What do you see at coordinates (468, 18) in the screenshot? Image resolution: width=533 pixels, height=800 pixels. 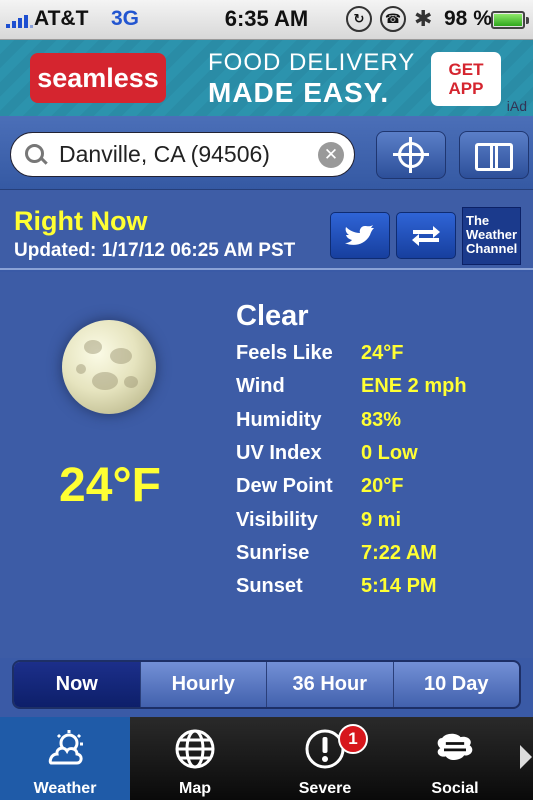 I see `battery-percent: 98 %` at bounding box center [468, 18].